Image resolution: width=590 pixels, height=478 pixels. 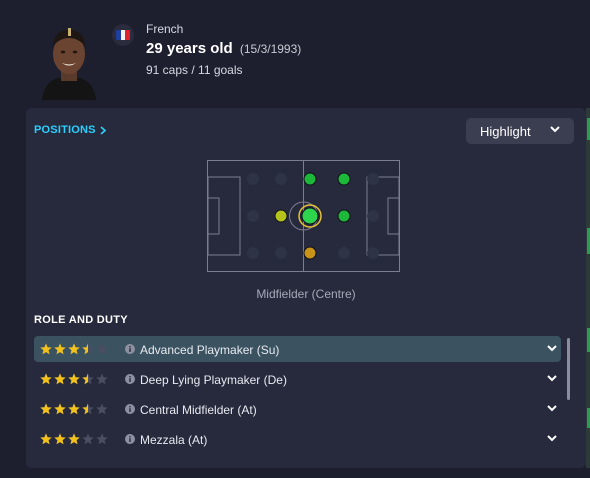 What do you see at coordinates (297, 379) in the screenshot?
I see `role-row-deep-lying-playmaker: Deep Lying Playmaker (De)` at bounding box center [297, 379].